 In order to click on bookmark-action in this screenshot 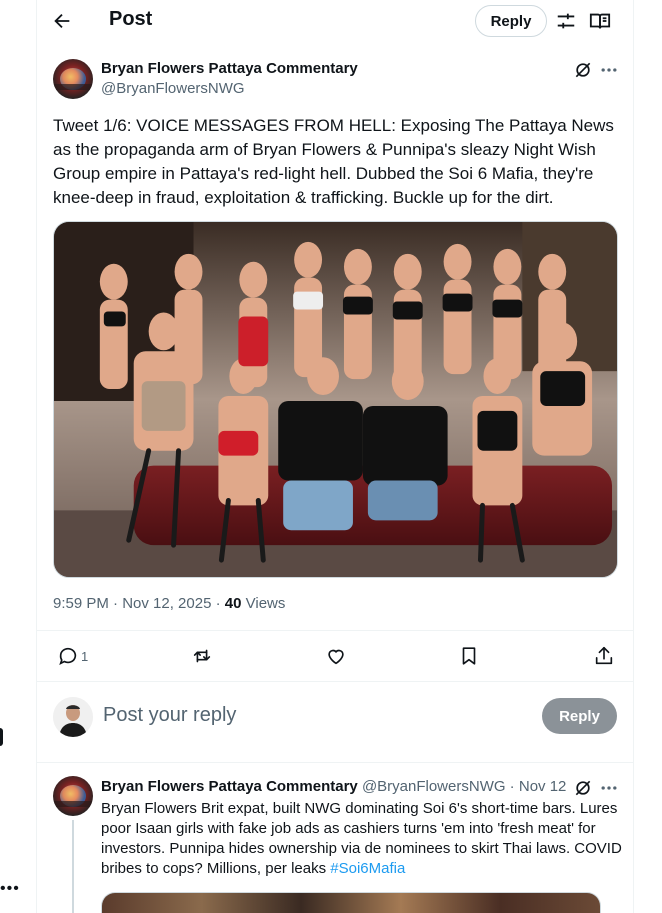, I will do `click(469, 656)`.